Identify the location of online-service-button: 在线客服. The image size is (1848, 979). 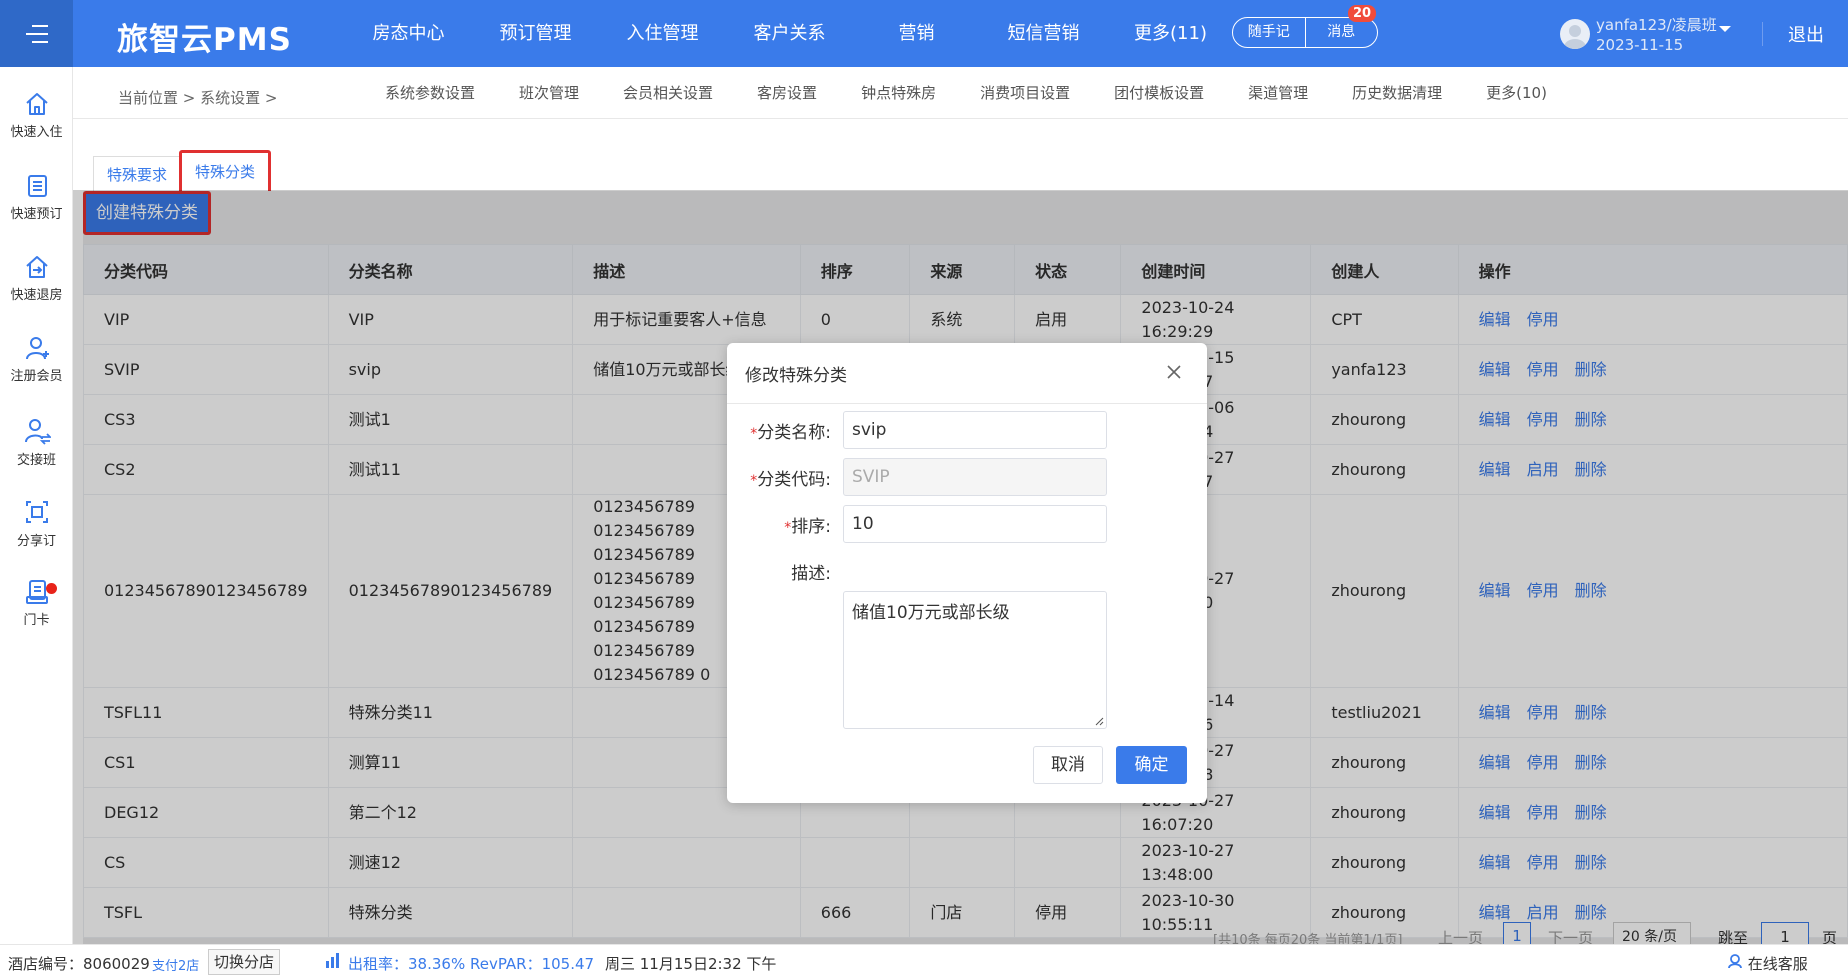
(1767, 963).